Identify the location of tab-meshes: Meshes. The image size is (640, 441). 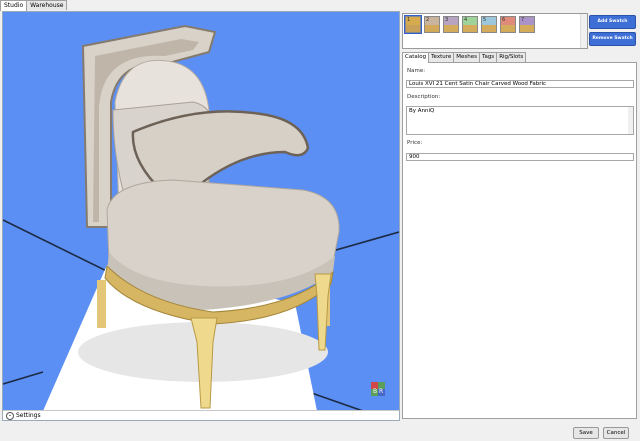
(466, 57).